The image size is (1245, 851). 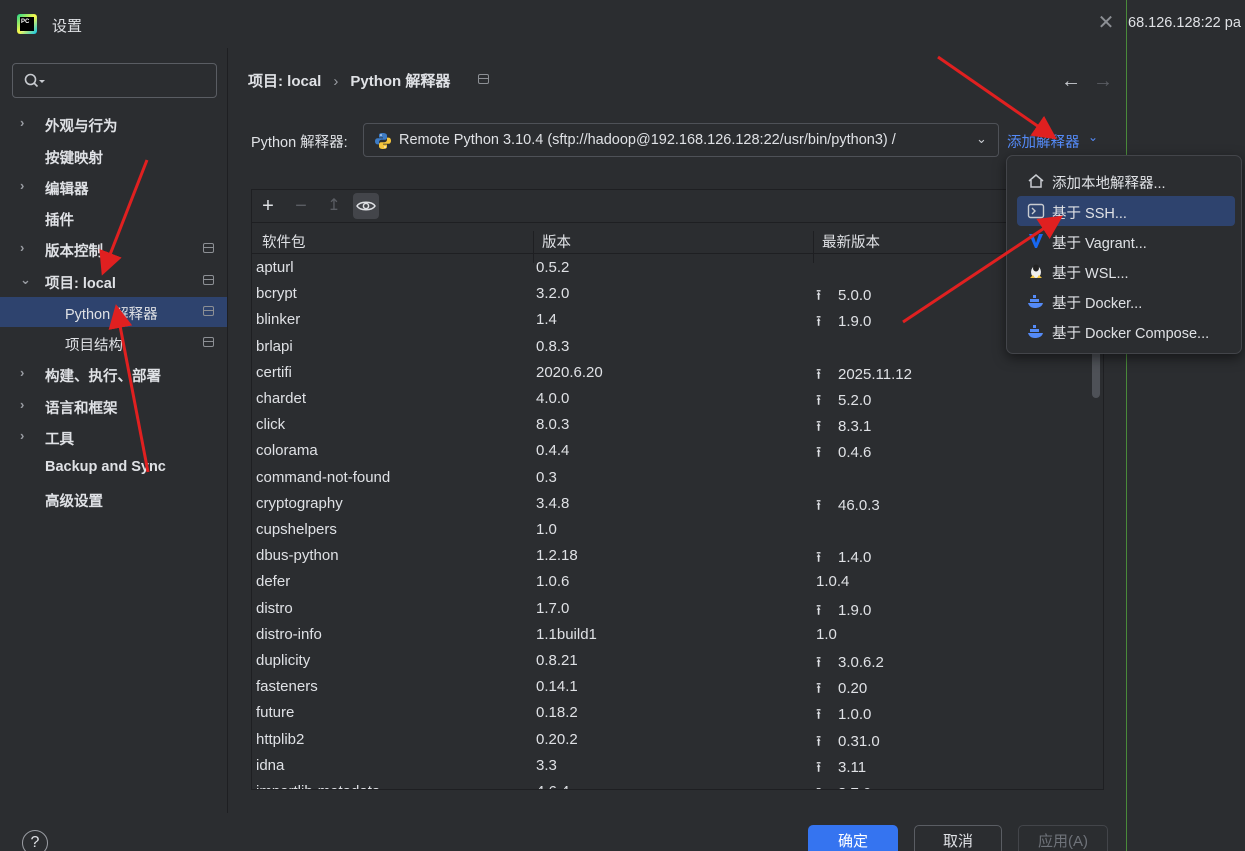 What do you see at coordinates (677, 294) in the screenshot?
I see `table-row: bcrypt 3.2.0 ⭱ 5.0.0` at bounding box center [677, 294].